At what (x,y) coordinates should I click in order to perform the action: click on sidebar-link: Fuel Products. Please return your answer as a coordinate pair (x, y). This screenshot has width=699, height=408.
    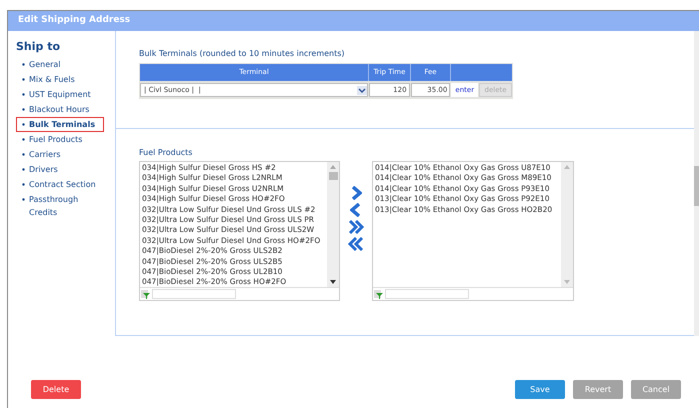
    Looking at the image, I should click on (55, 139).